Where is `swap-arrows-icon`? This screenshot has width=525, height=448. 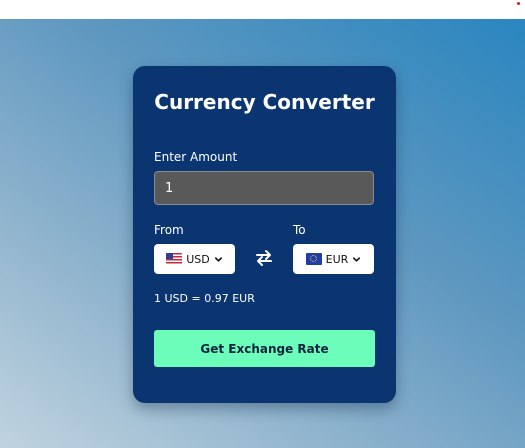 swap-arrows-icon is located at coordinates (264, 258).